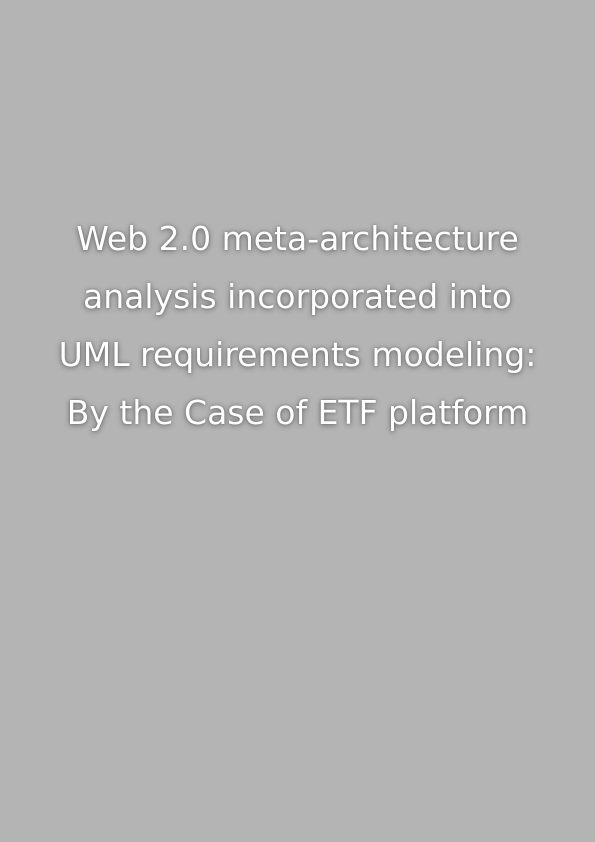 This screenshot has height=842, width=595. What do you see at coordinates (297, 412) in the screenshot?
I see `title-line-4: By the Case of ETF platform` at bounding box center [297, 412].